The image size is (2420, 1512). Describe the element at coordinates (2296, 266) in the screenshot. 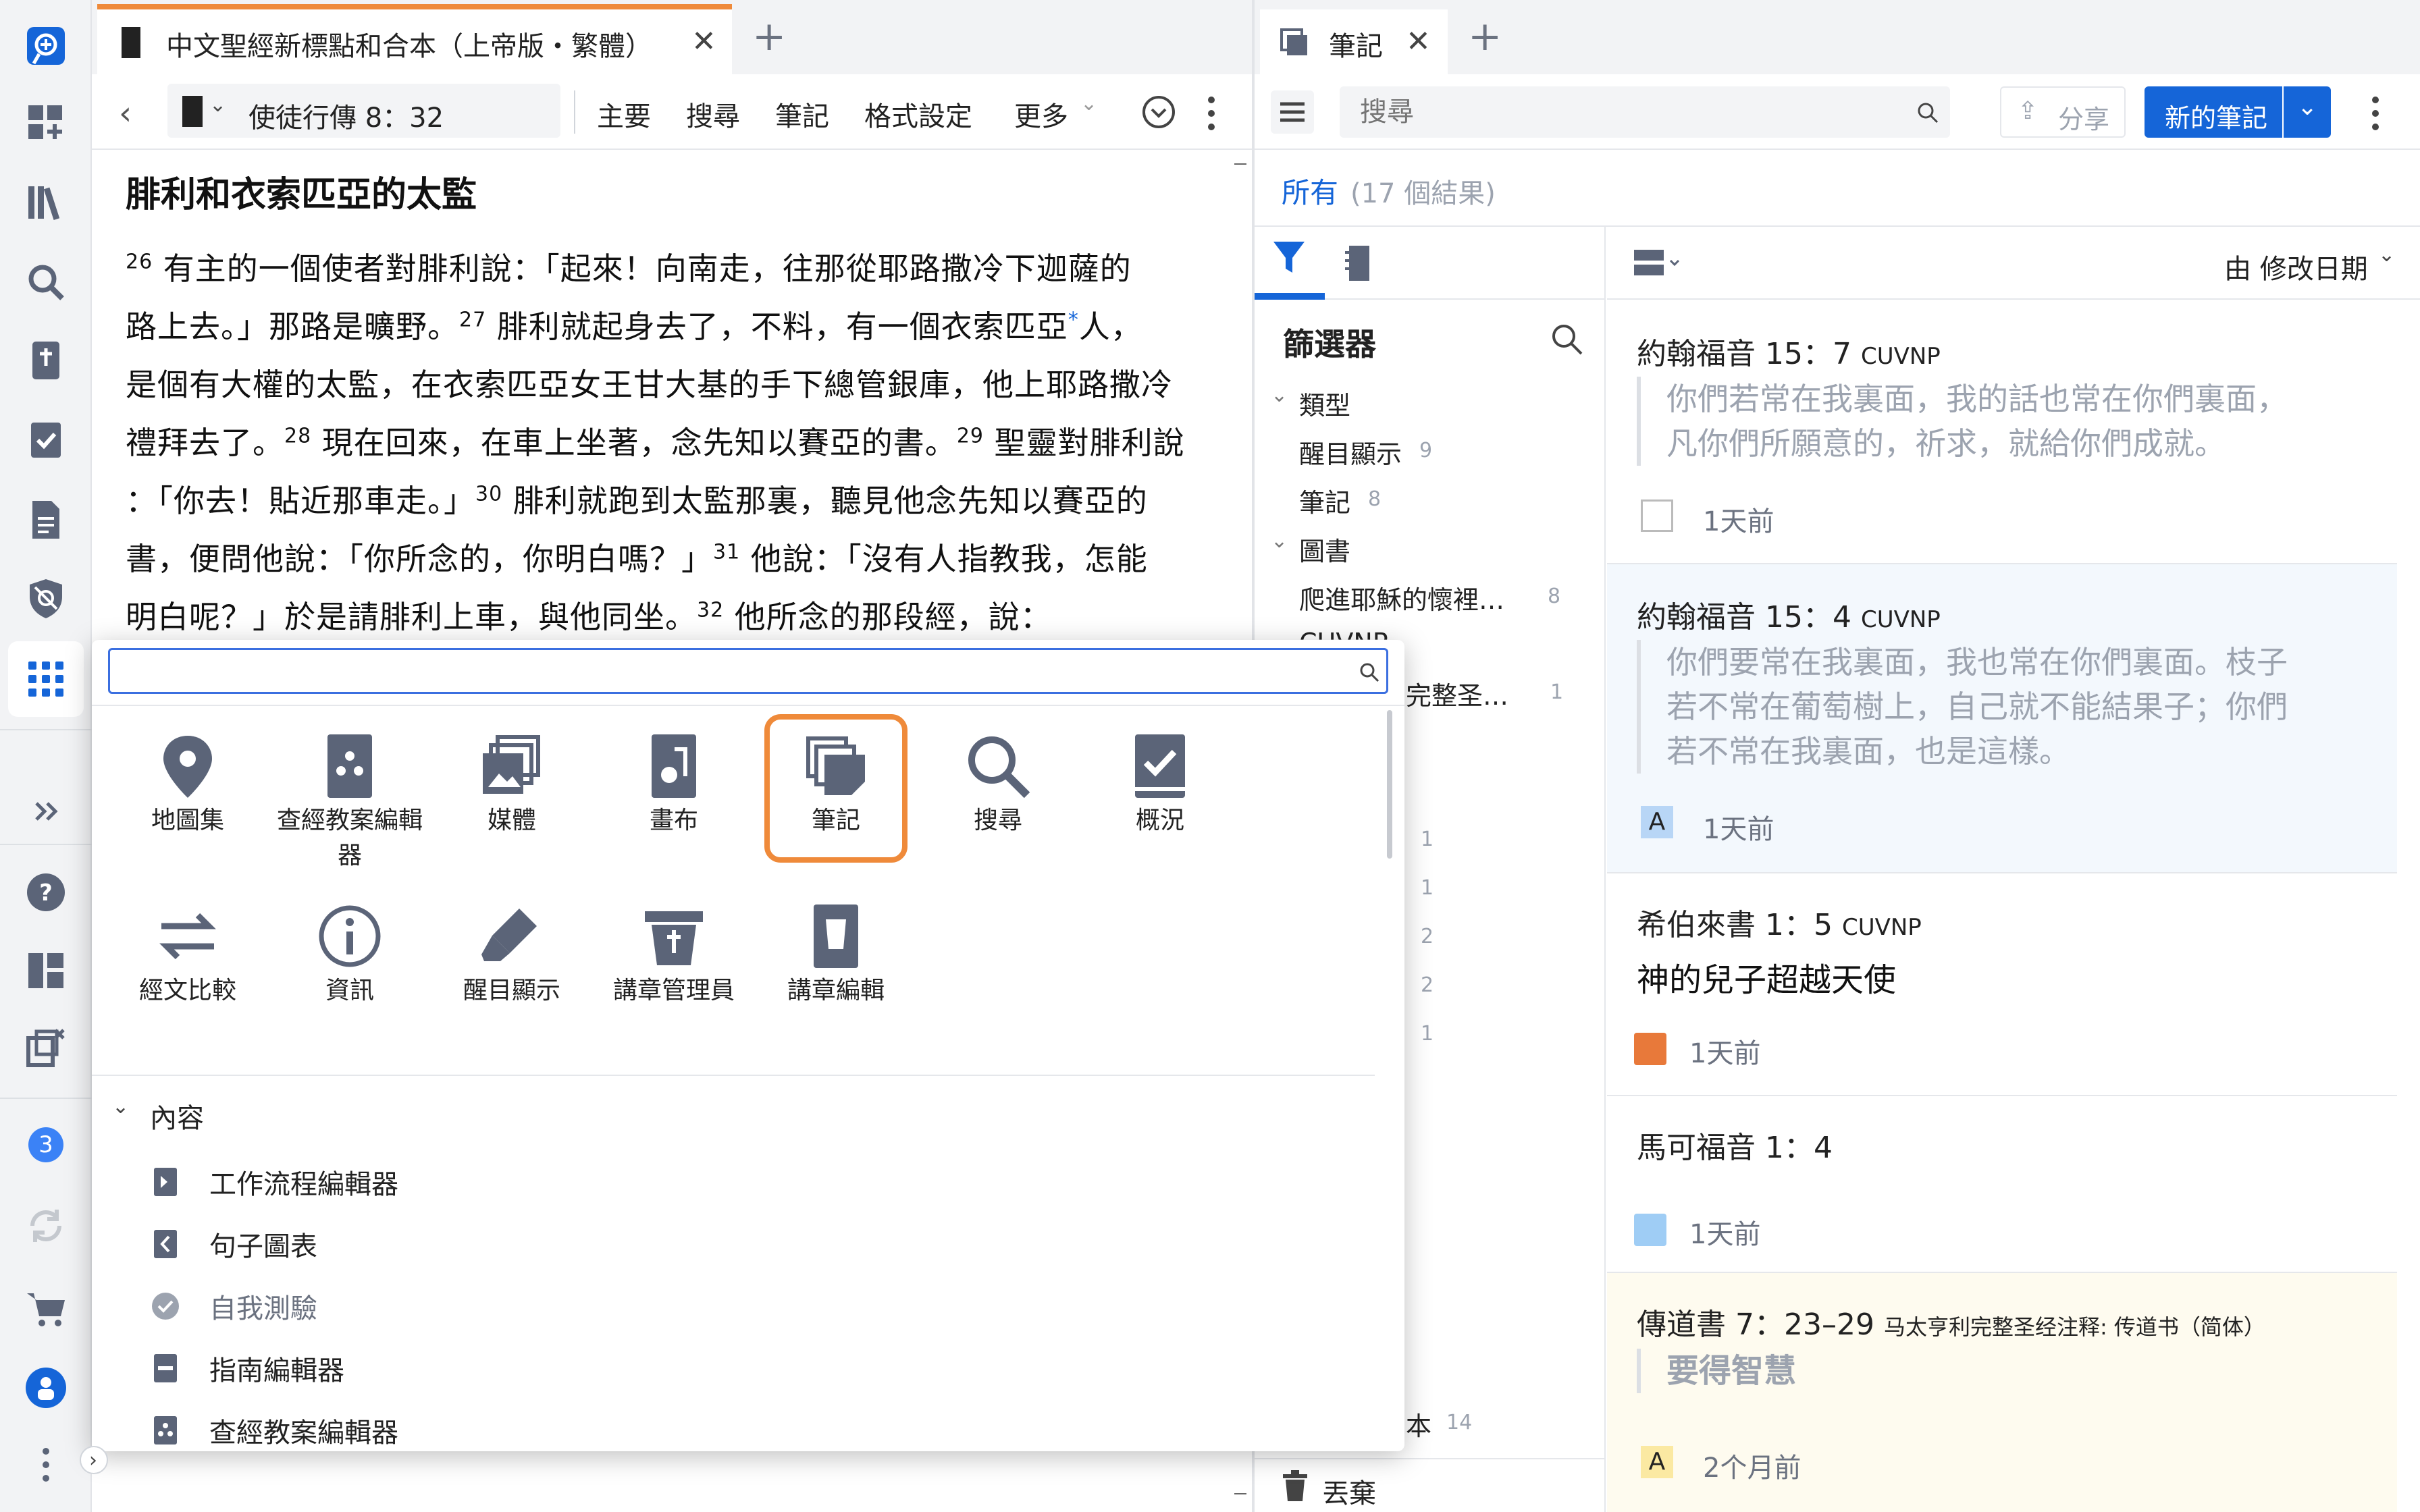

I see `sort-dropdown: 由 修改日期` at that location.